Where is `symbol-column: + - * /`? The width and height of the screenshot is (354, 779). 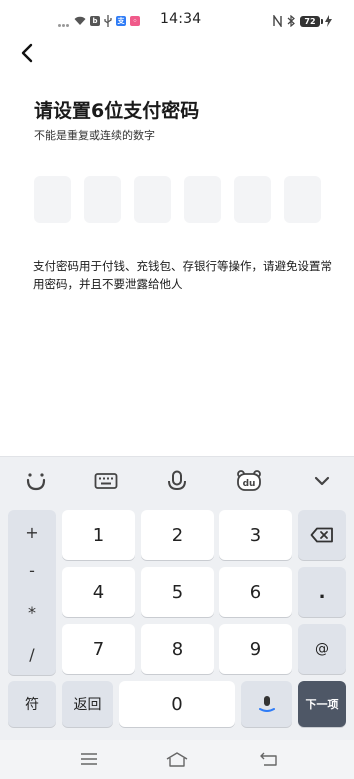 symbol-column: + - * / is located at coordinates (32, 592).